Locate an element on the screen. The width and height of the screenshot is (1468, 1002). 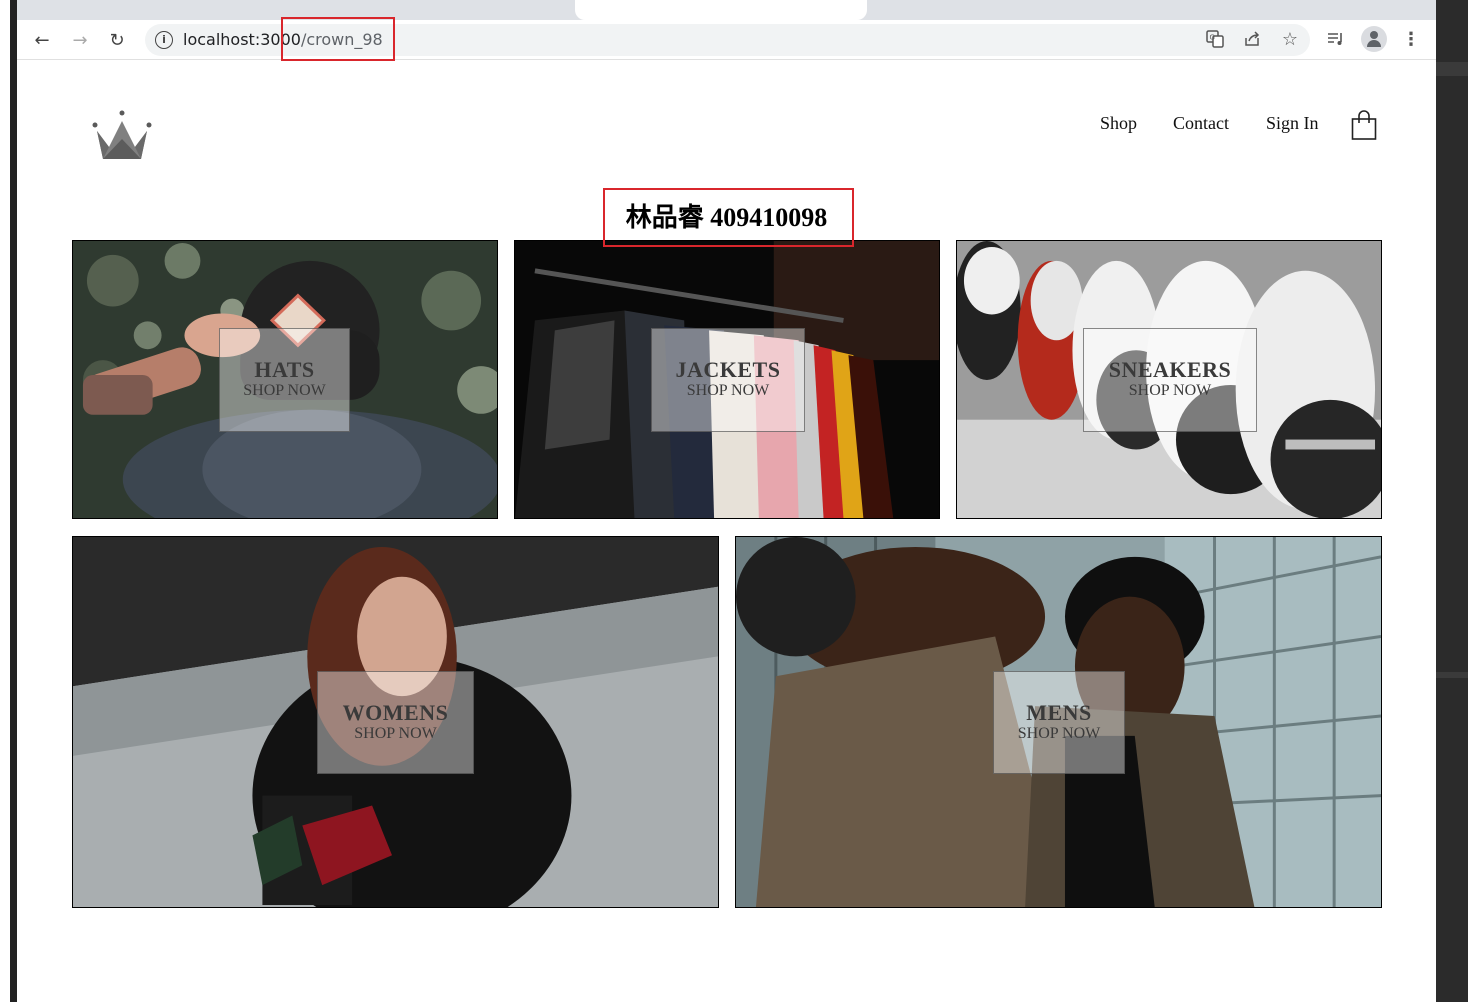
heading-highlight-box is located at coordinates (728, 217).